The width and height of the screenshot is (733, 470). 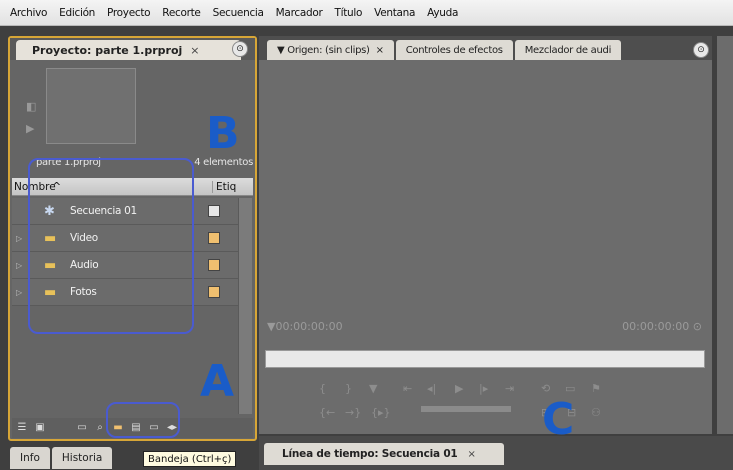 I want to click on step-forward-icon: |▸, so click(x=483, y=388).